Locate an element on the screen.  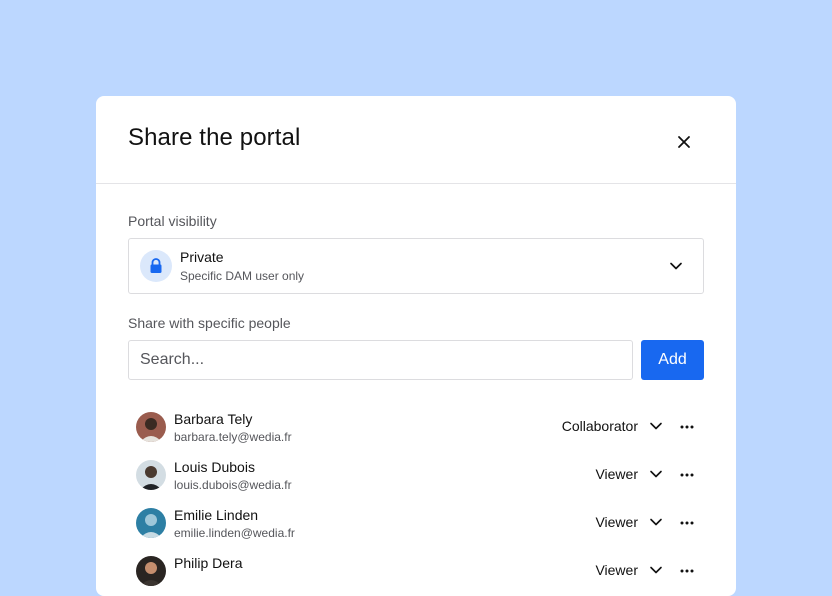
person-name: Louis Dubois is located at coordinates (214, 467).